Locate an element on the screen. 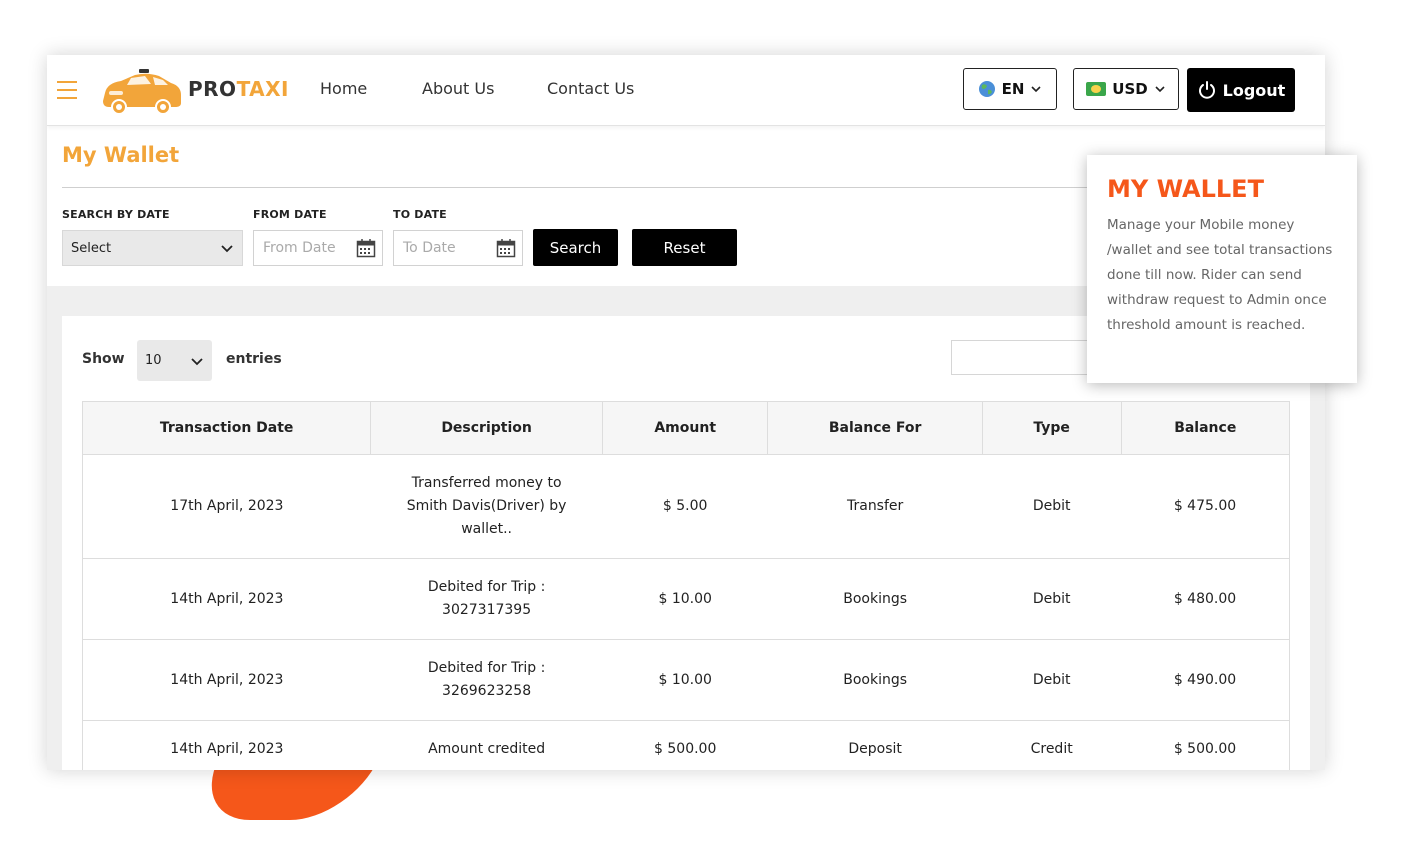 This screenshot has width=1409, height=864. from-date-placeholder: From Date is located at coordinates (299, 248).